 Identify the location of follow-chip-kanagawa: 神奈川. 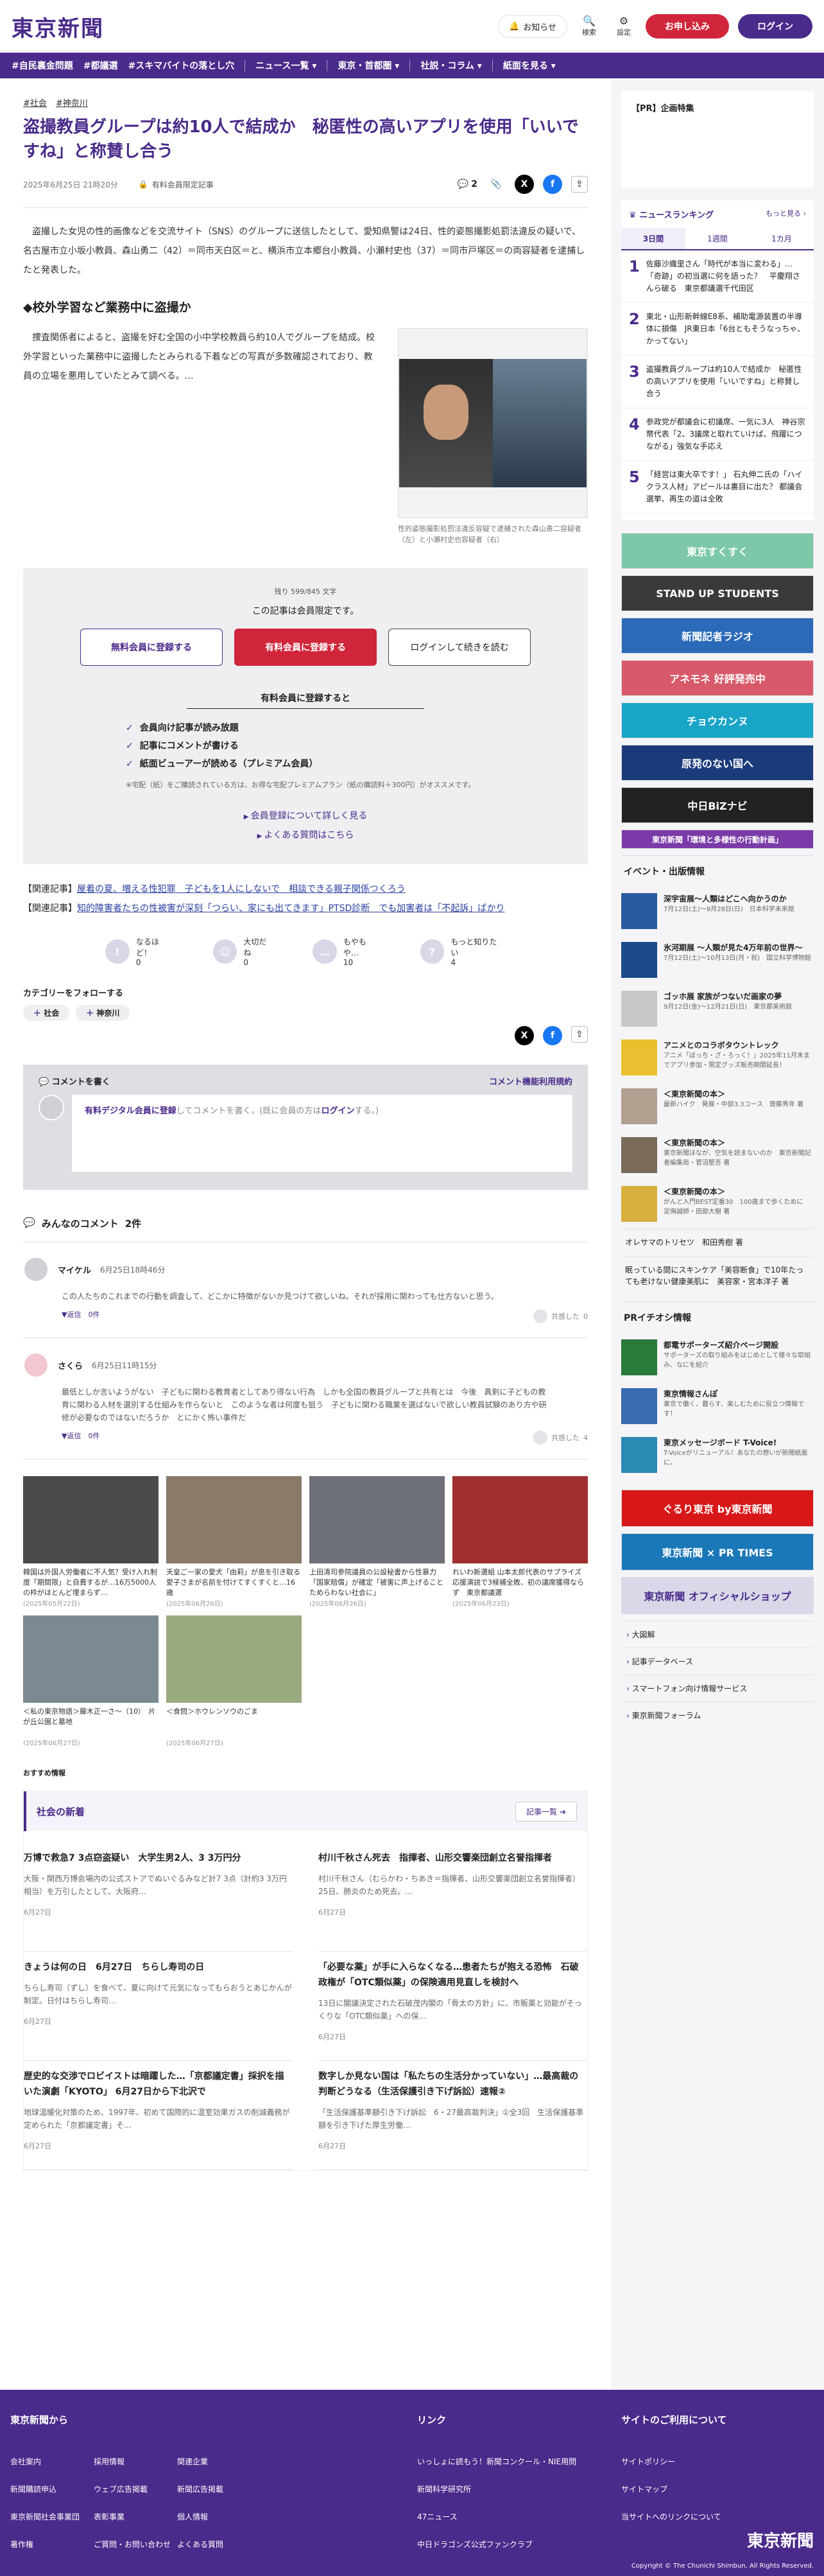
(103, 1013).